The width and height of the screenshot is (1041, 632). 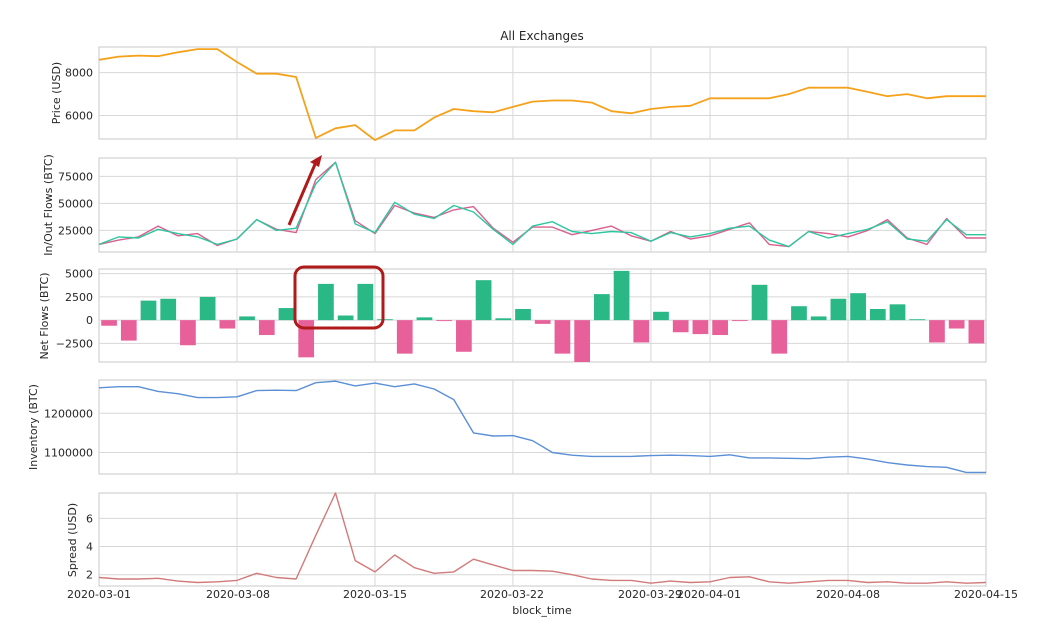 I want to click on flows-ylabel: In/Out Flows (BTC), so click(x=48, y=205).